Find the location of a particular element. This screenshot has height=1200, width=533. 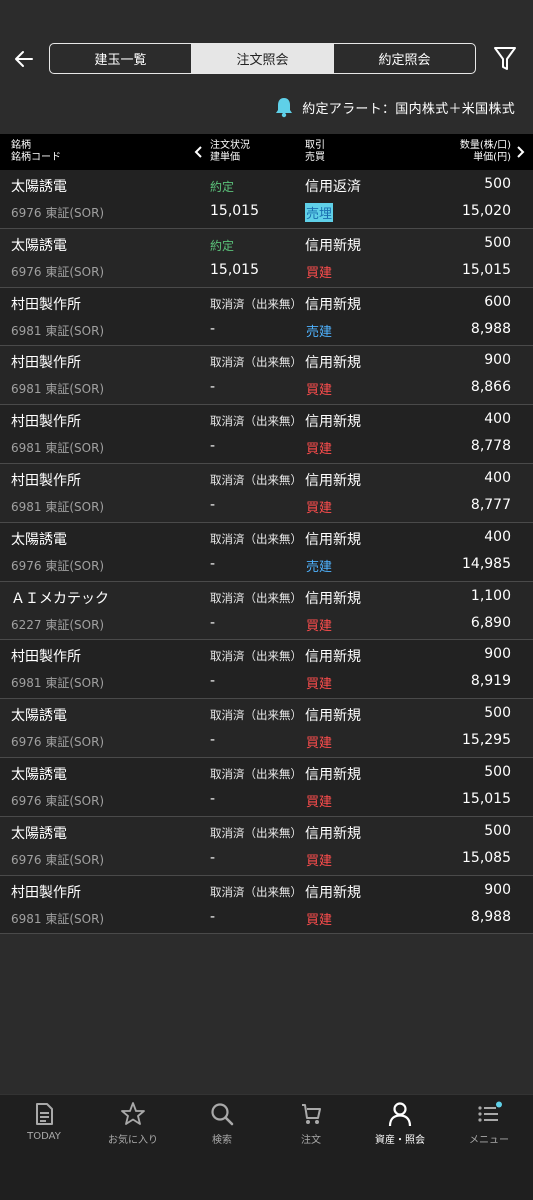

chevron-left-icon is located at coordinates (199, 152).